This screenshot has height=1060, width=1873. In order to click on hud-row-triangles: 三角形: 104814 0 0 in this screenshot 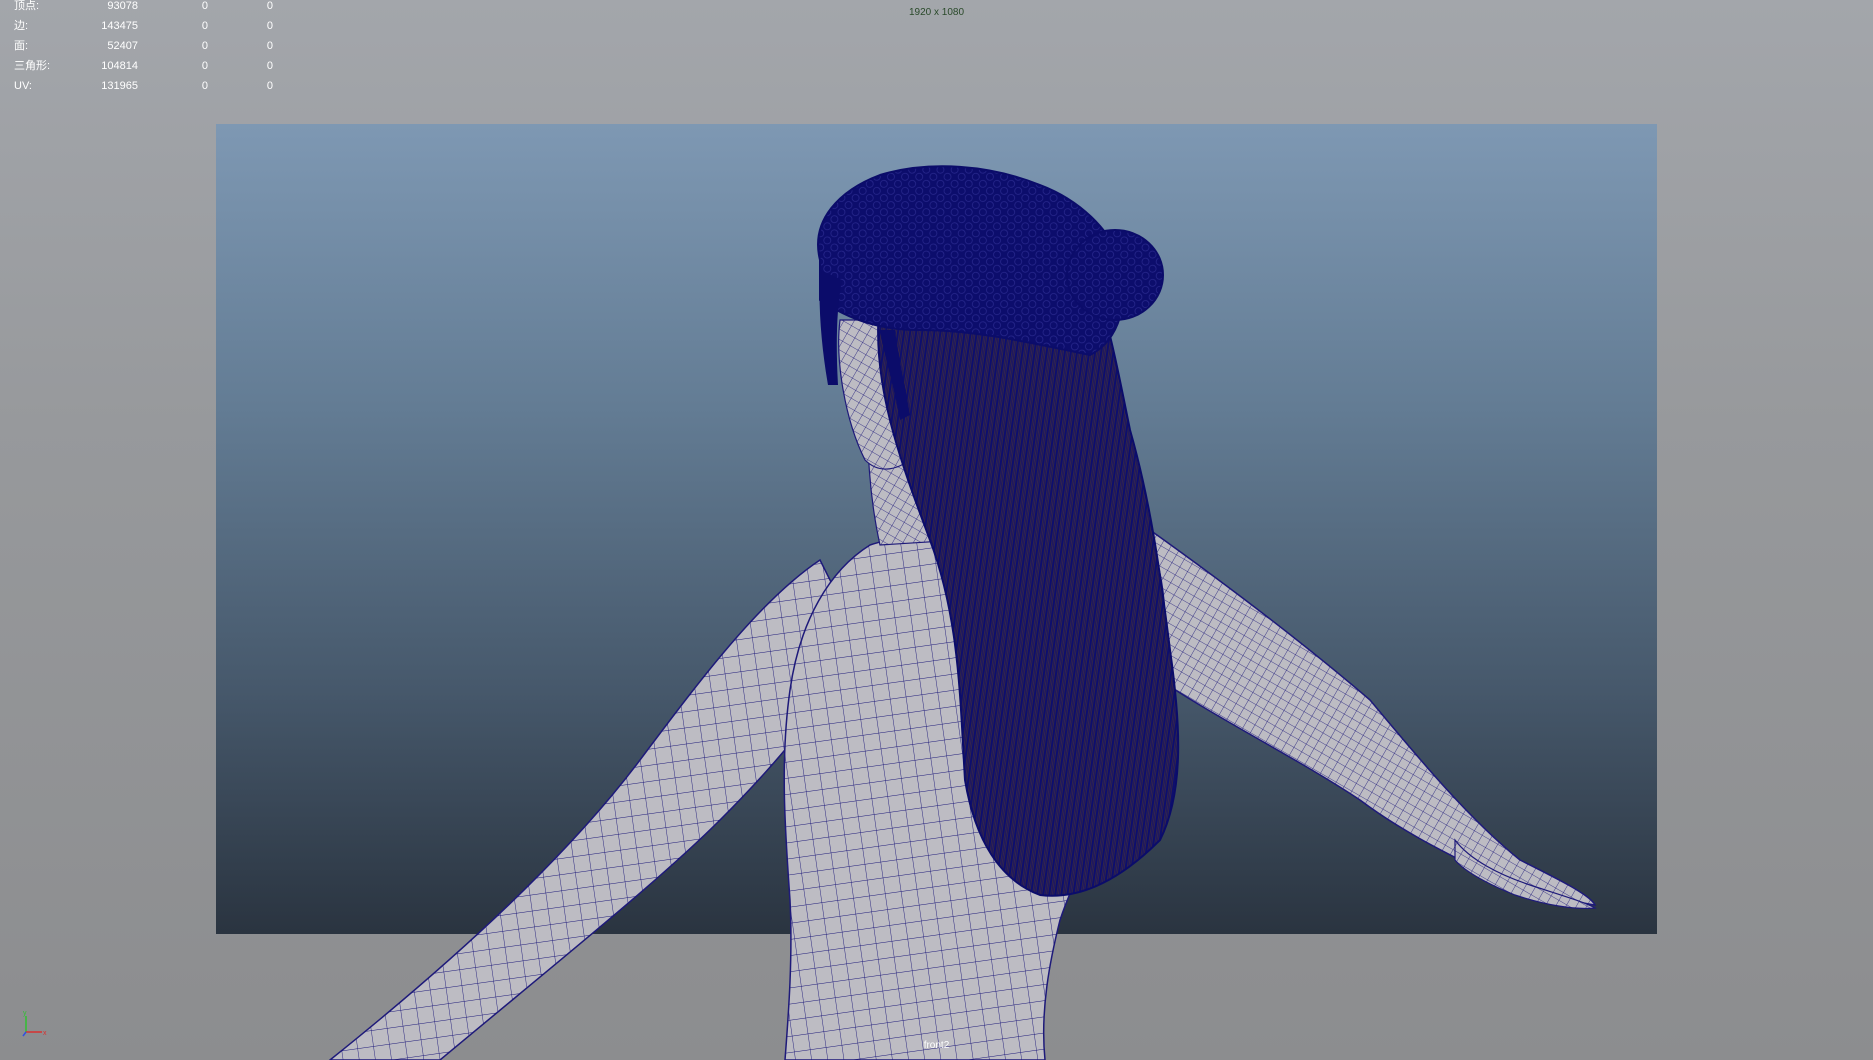, I will do `click(144, 70)`.